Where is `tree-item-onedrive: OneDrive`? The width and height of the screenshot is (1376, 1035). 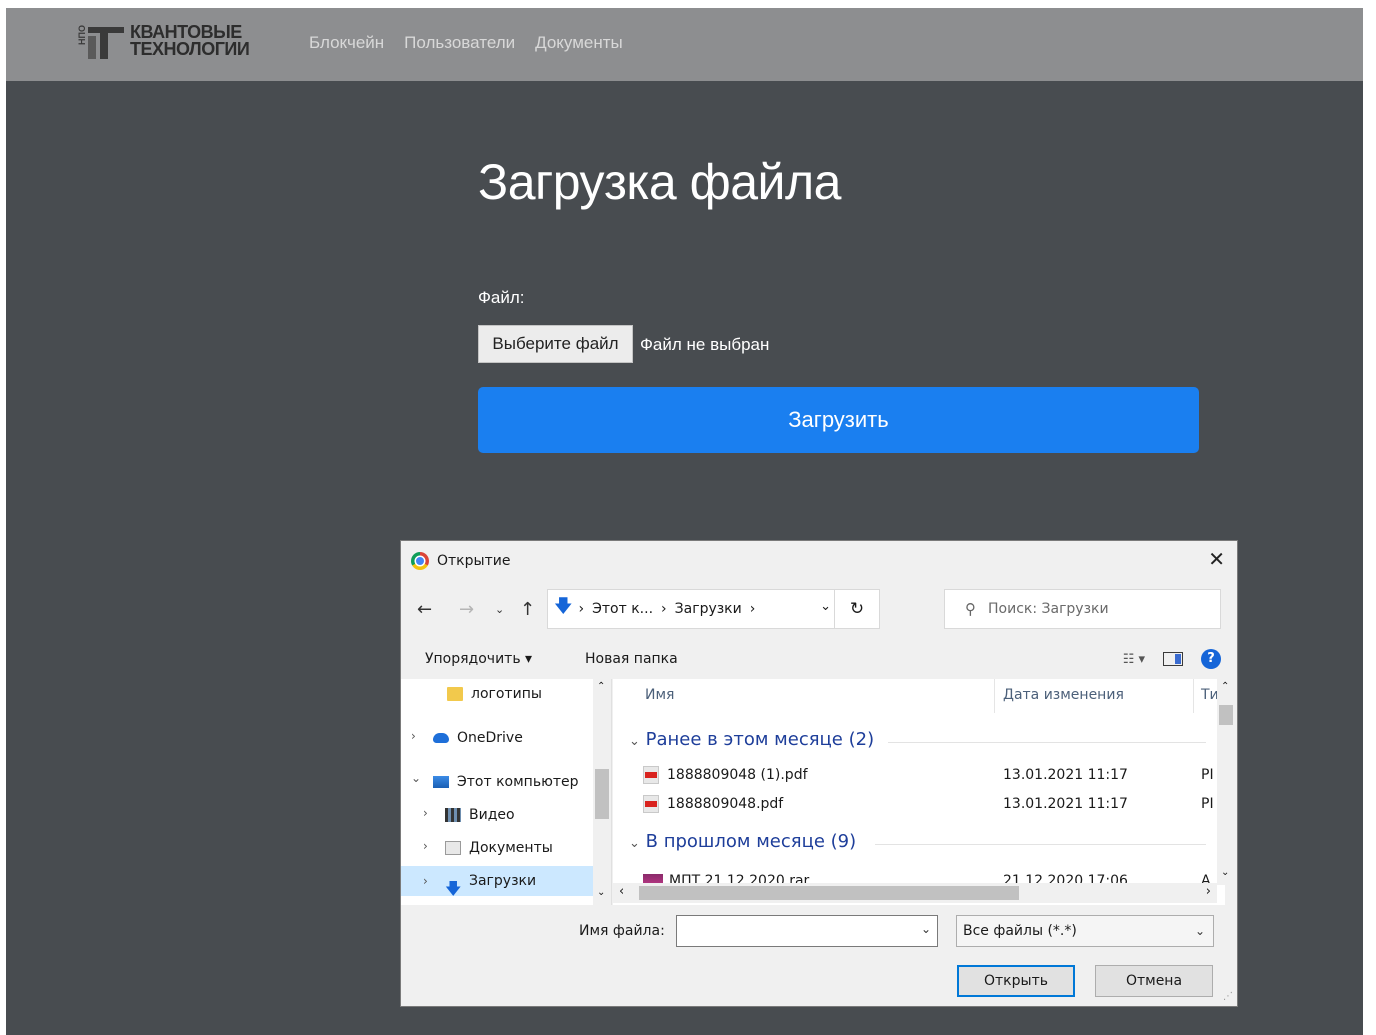 tree-item-onedrive: OneDrive is located at coordinates (513, 738).